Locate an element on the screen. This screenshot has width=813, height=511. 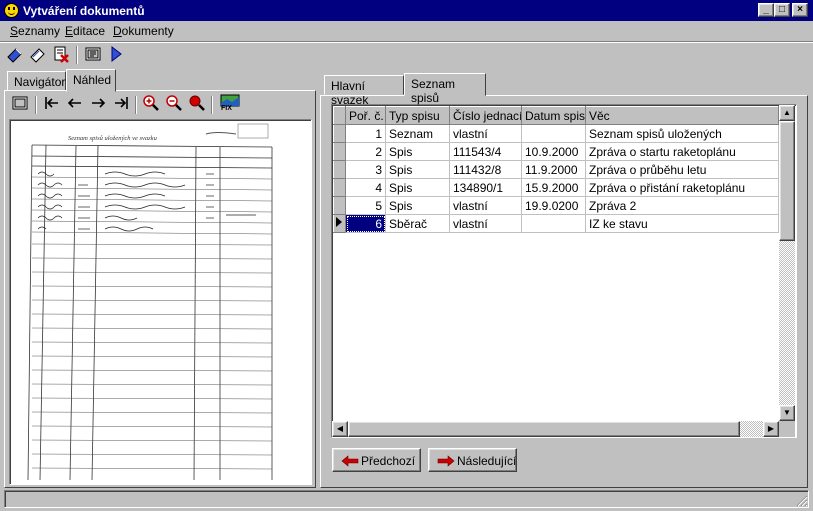
cell-cislo-jednaci: 111543/4 is located at coordinates (485, 151).